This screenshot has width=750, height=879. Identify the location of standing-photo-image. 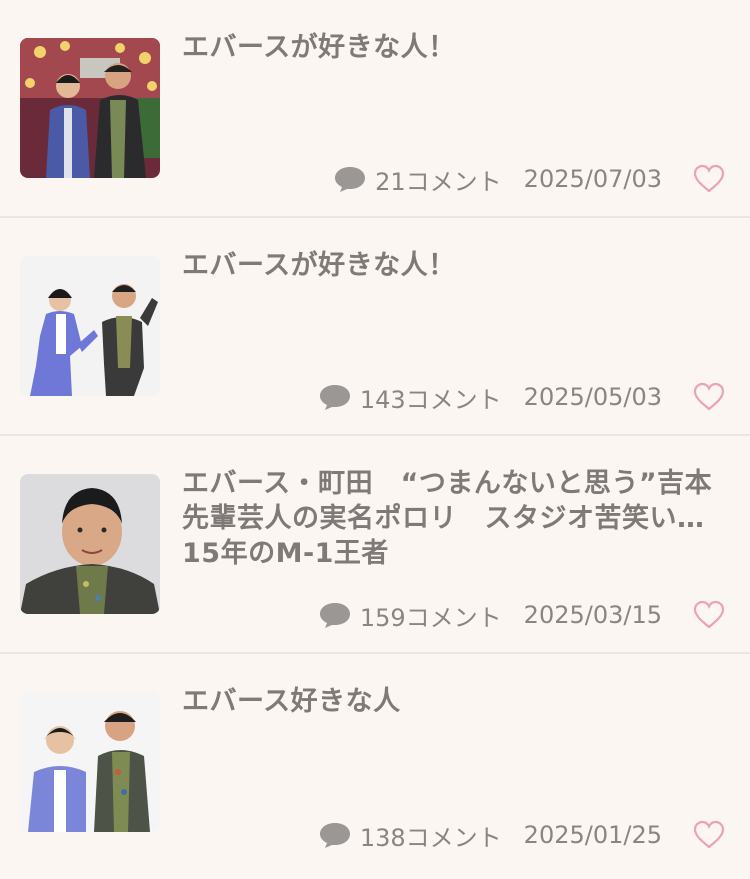
(90, 762).